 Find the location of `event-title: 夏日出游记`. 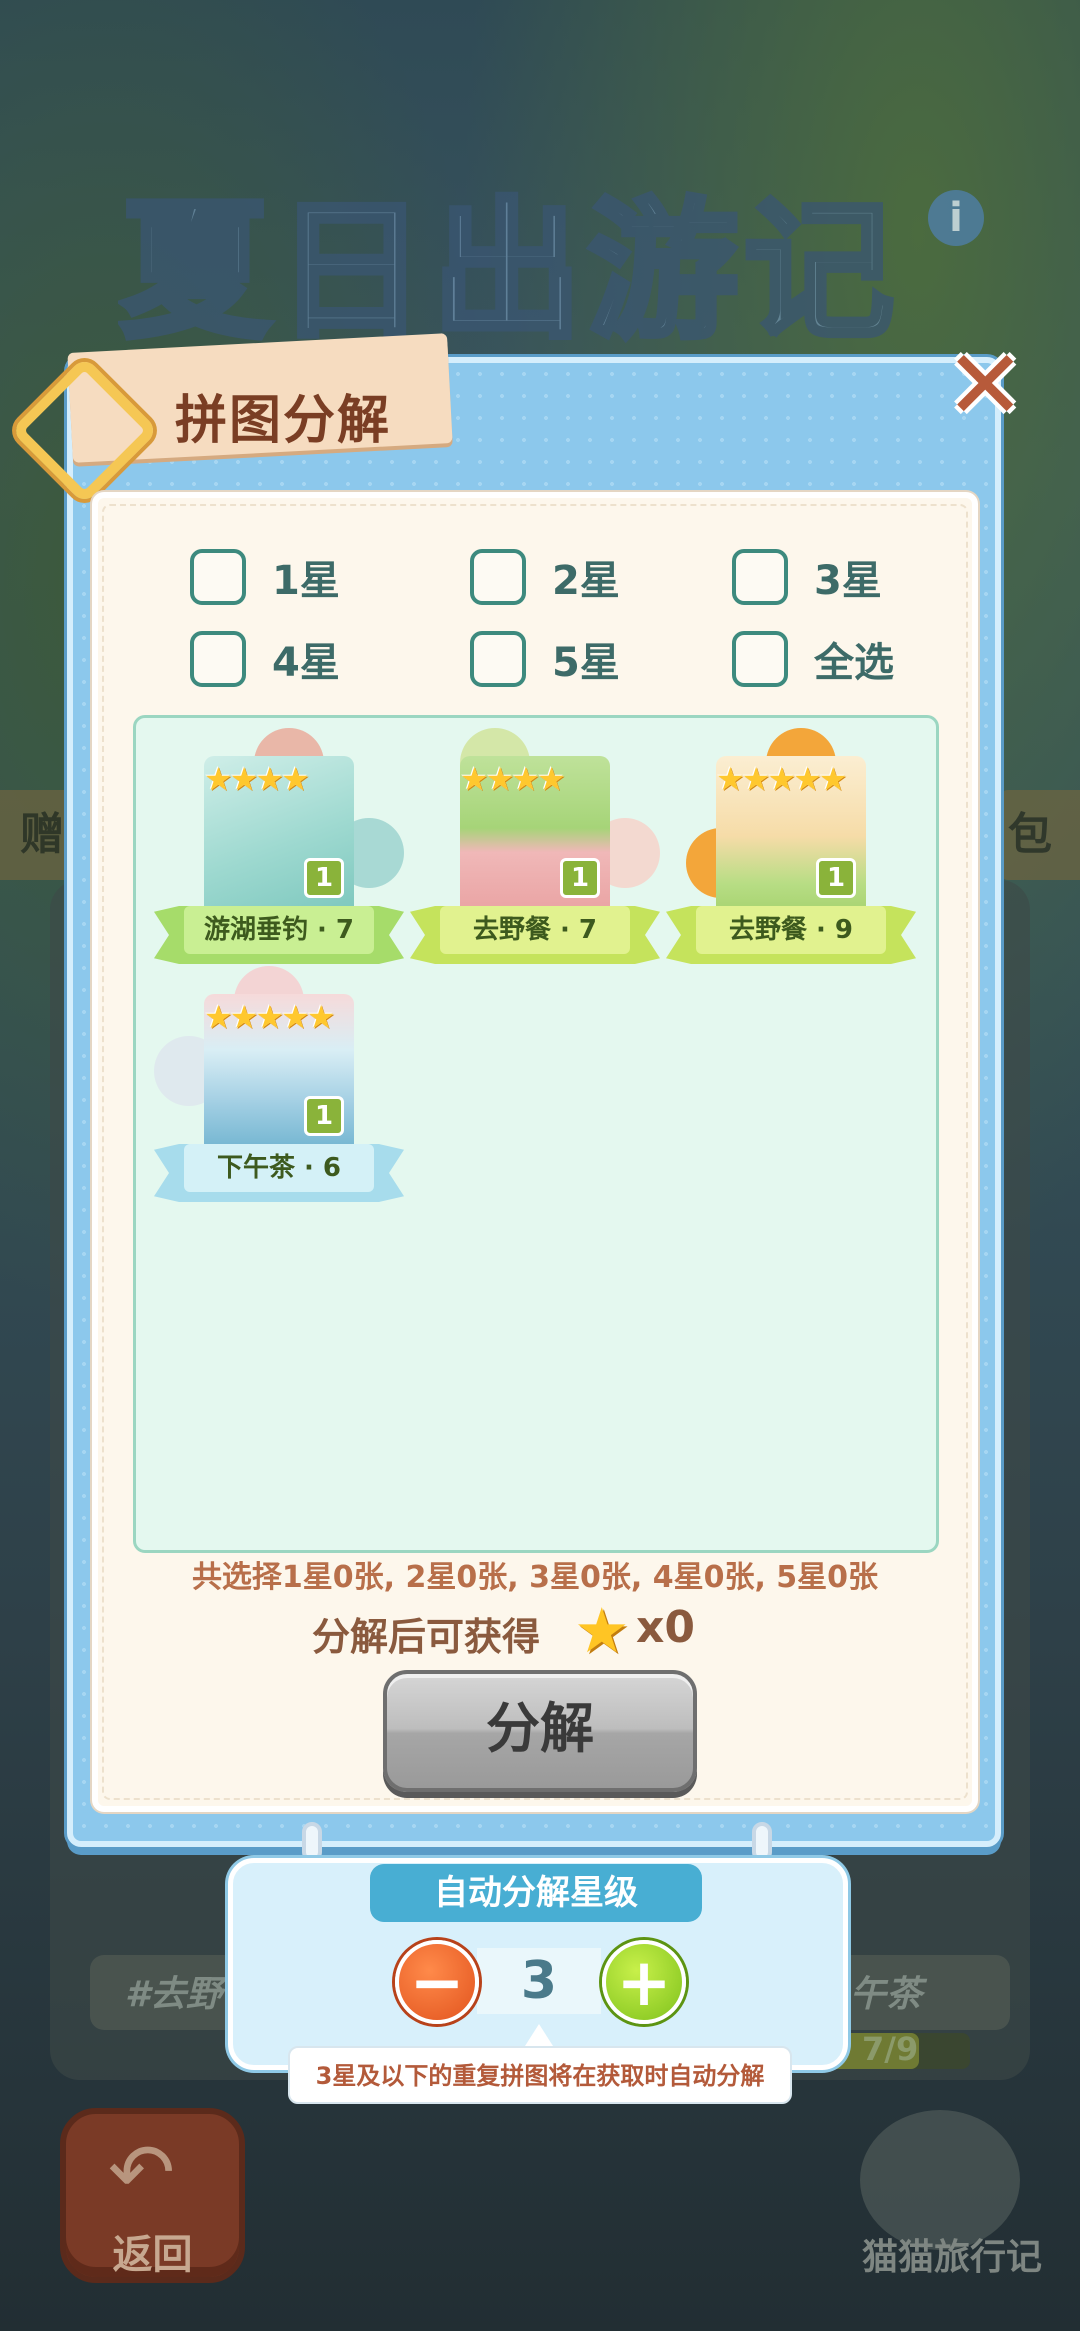

event-title: 夏日出游记 is located at coordinates (509, 272).